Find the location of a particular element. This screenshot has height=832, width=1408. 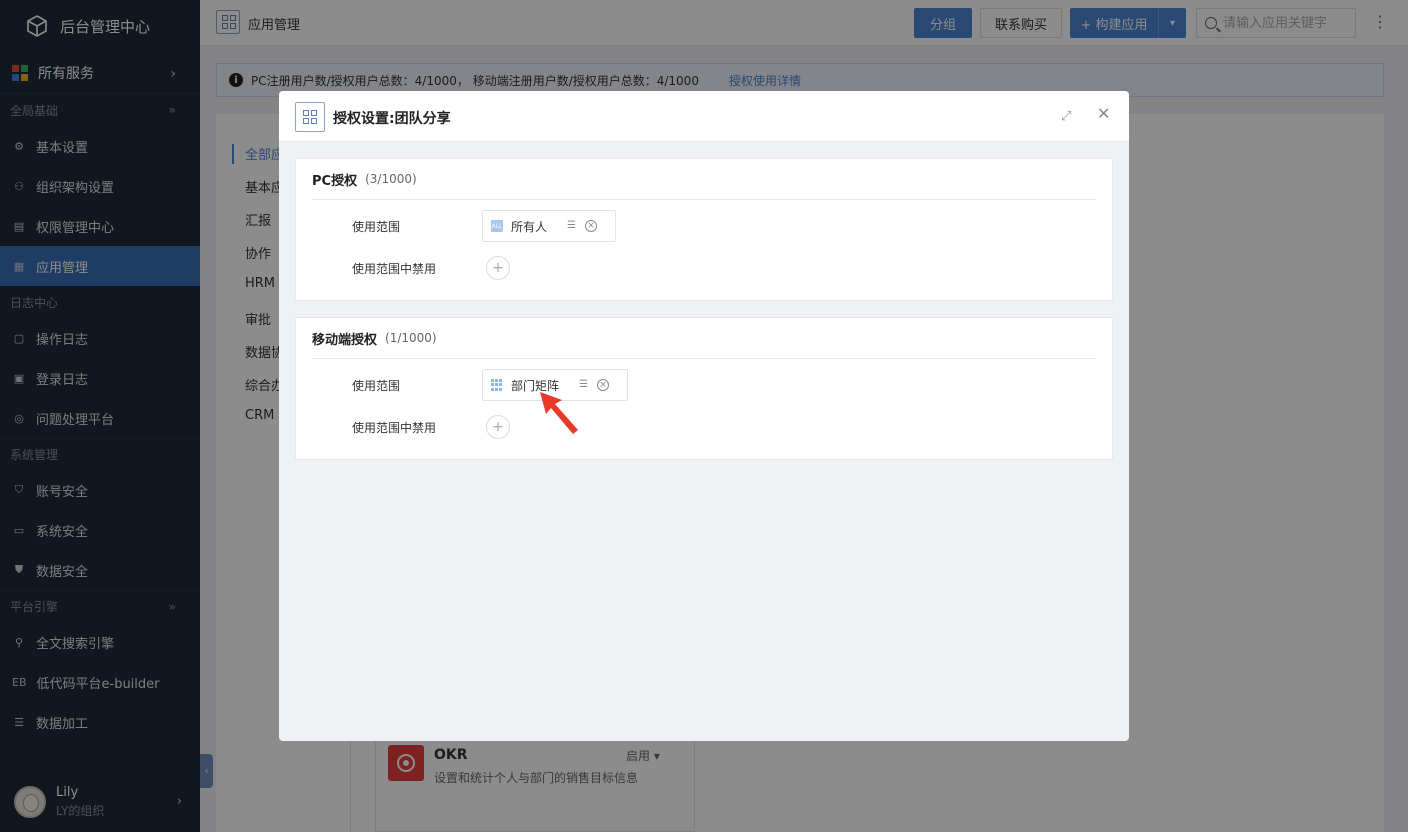

scope-tag-label: 所有人 is located at coordinates (529, 226).